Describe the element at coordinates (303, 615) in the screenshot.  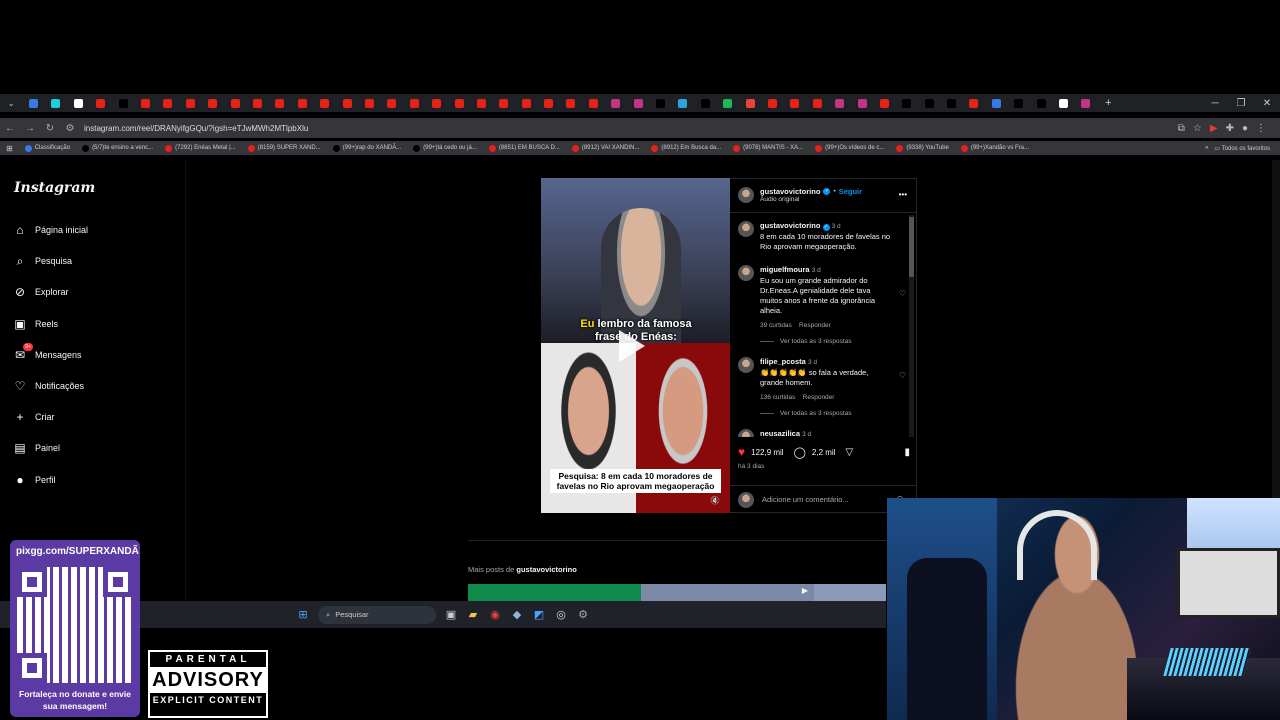
I see `windows-start-icon: ⊞` at that location.